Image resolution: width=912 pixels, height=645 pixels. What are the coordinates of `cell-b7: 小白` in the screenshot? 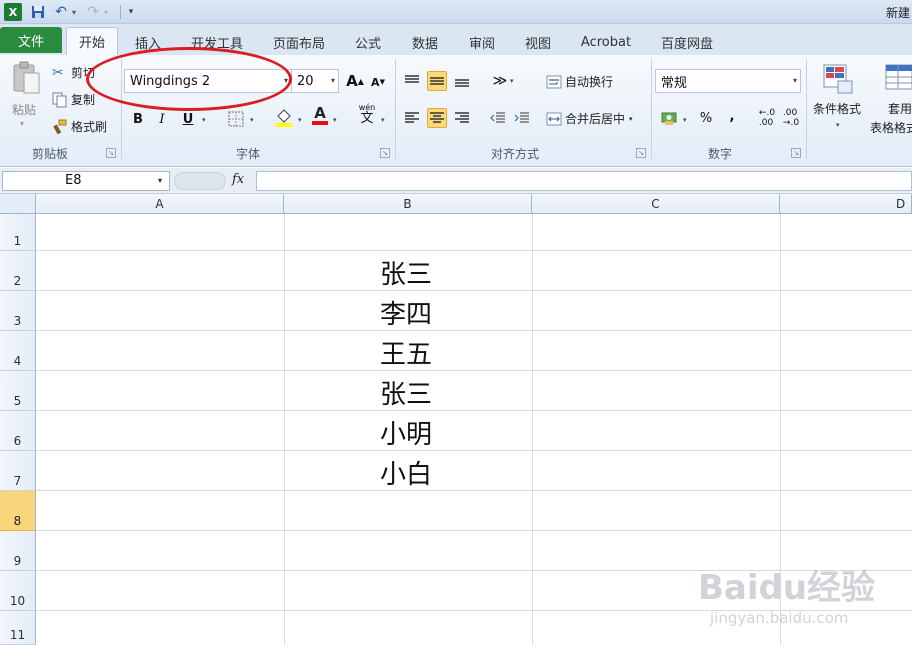 It's located at (406, 472).